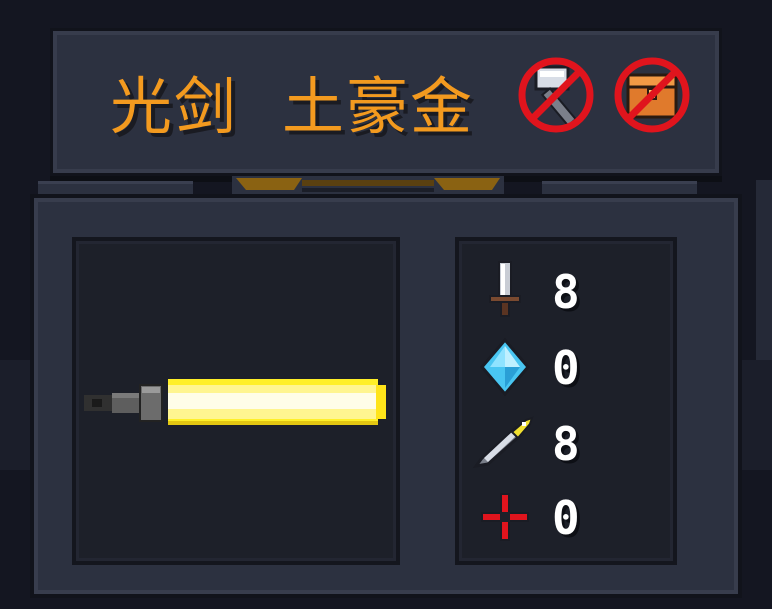 Image resolution: width=772 pixels, height=609 pixels. I want to click on lightsaber-icon, so click(235, 402).